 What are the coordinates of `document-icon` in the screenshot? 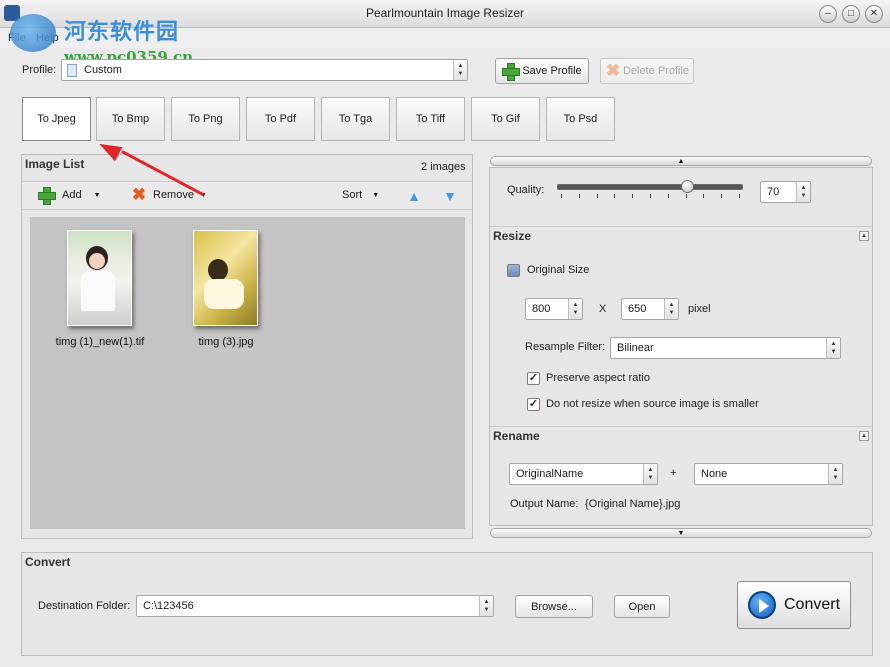 It's located at (72, 70).